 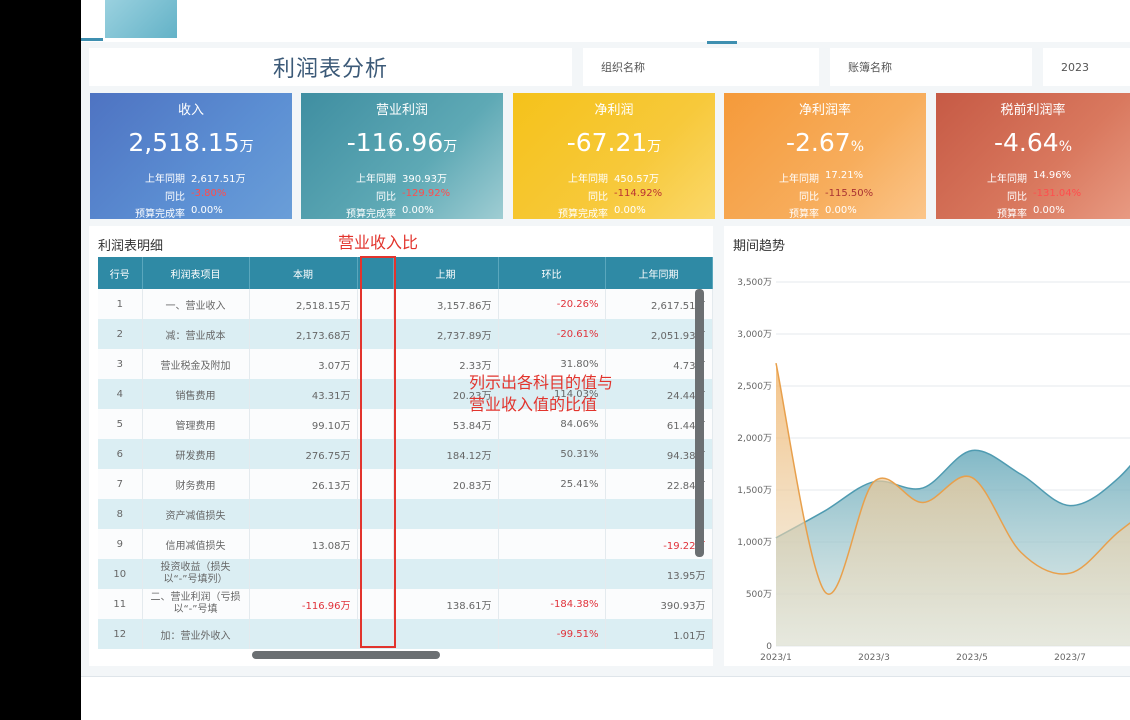 I want to click on table-cell: 2,518.15万, so click(x=303, y=304).